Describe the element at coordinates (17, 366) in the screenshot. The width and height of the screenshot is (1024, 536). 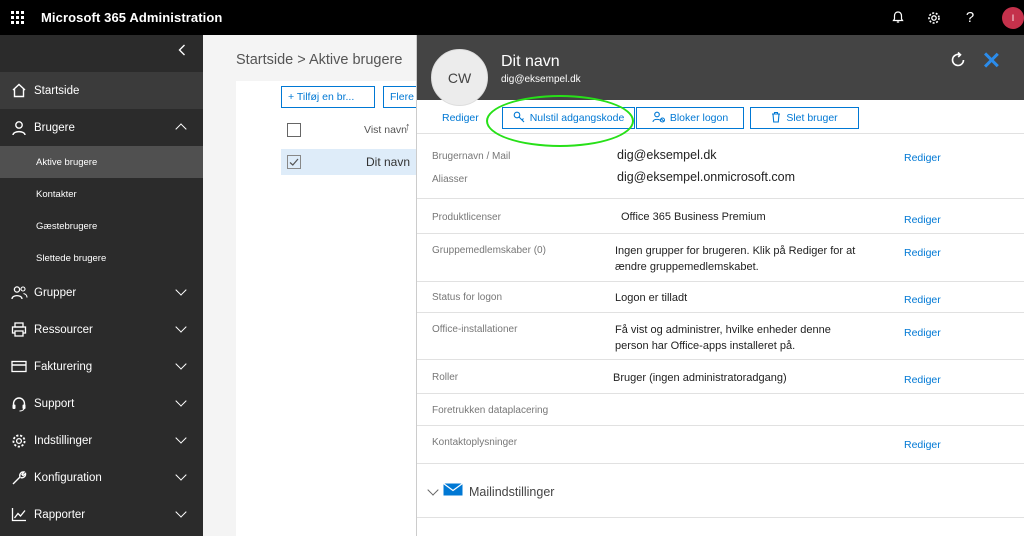
I see `card-icon` at that location.